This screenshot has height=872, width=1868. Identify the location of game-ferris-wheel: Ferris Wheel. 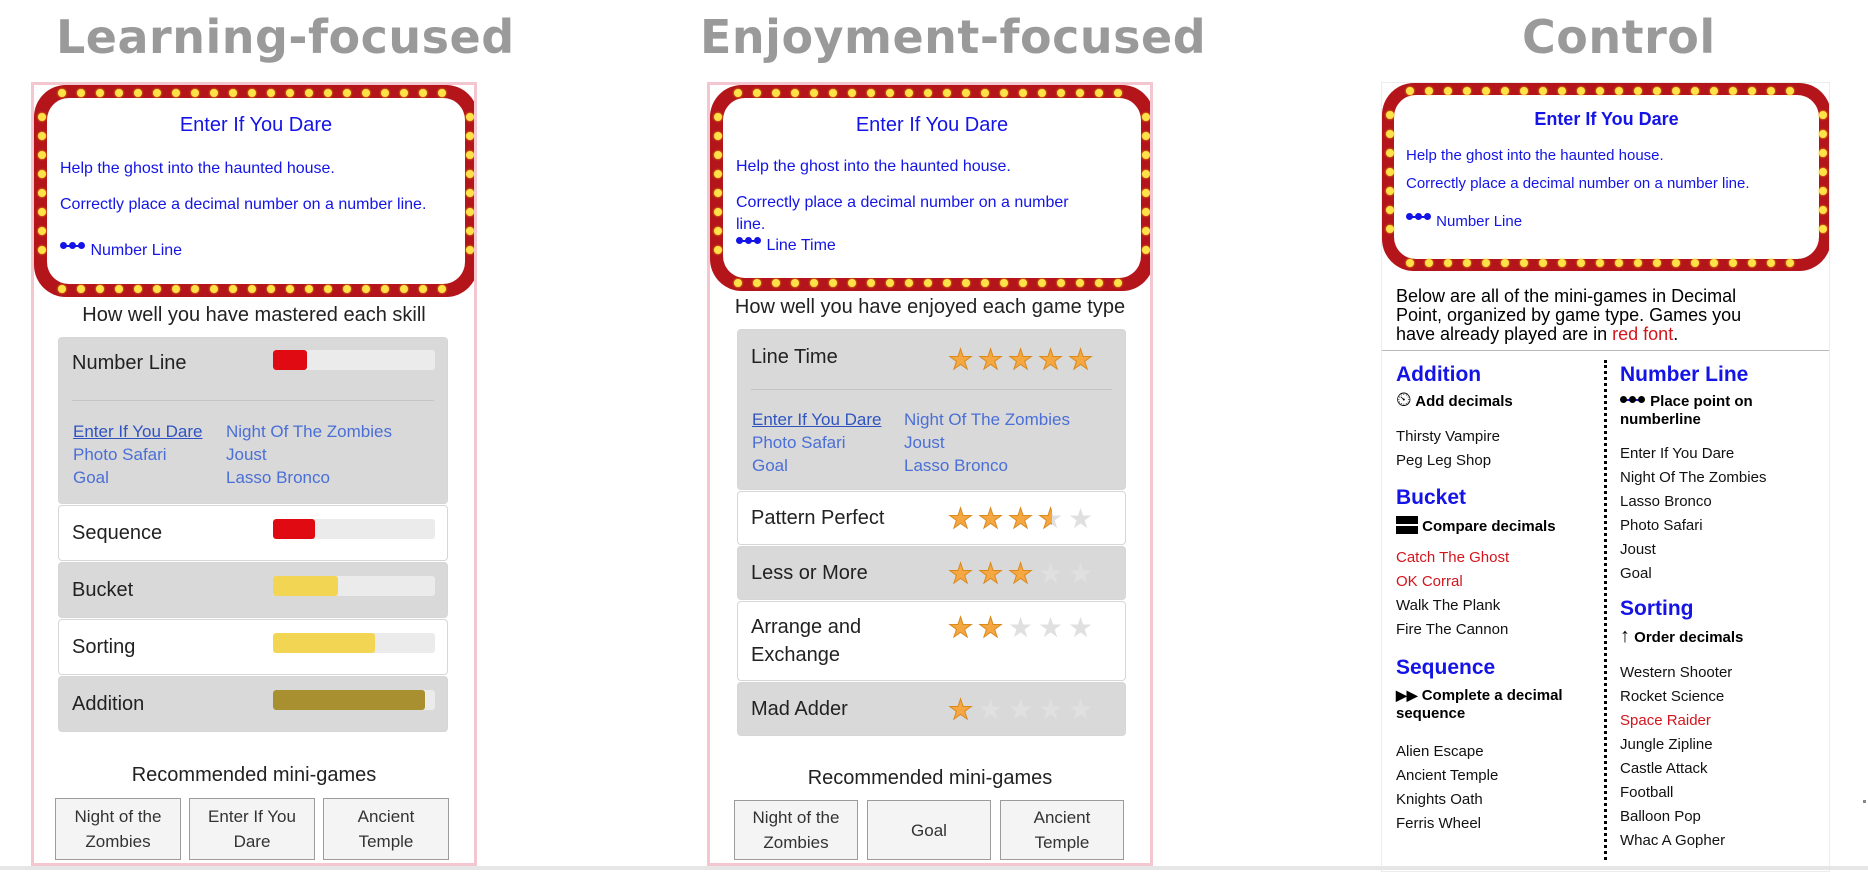
(1438, 823).